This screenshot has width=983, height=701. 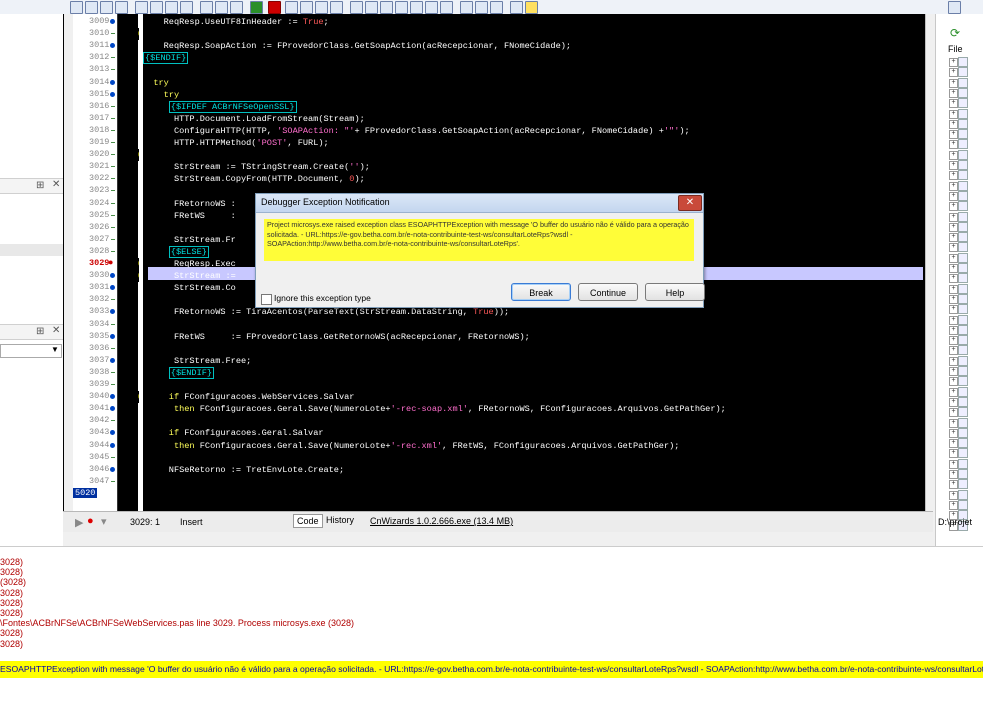 What do you see at coordinates (256, 7) in the screenshot?
I see `run-icon` at bounding box center [256, 7].